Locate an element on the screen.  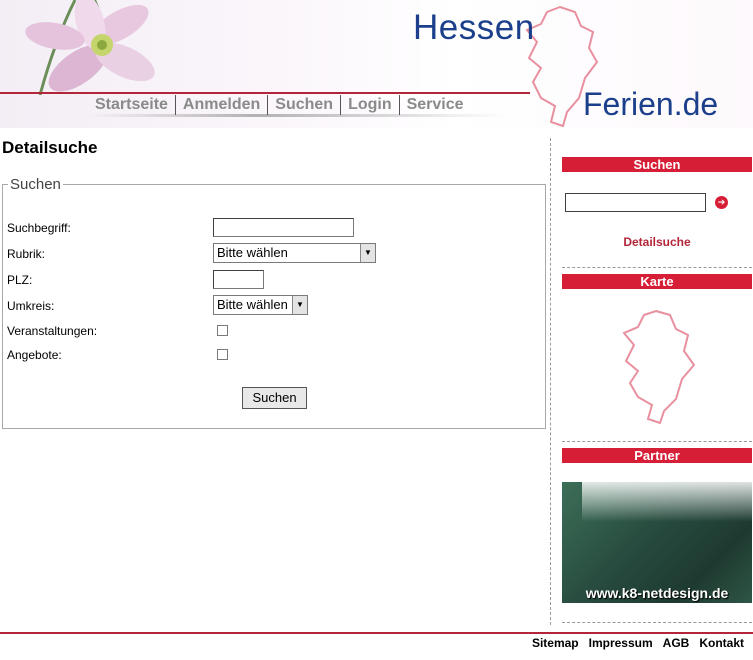
search-go-arrow-icon: ➔ is located at coordinates (721, 202).